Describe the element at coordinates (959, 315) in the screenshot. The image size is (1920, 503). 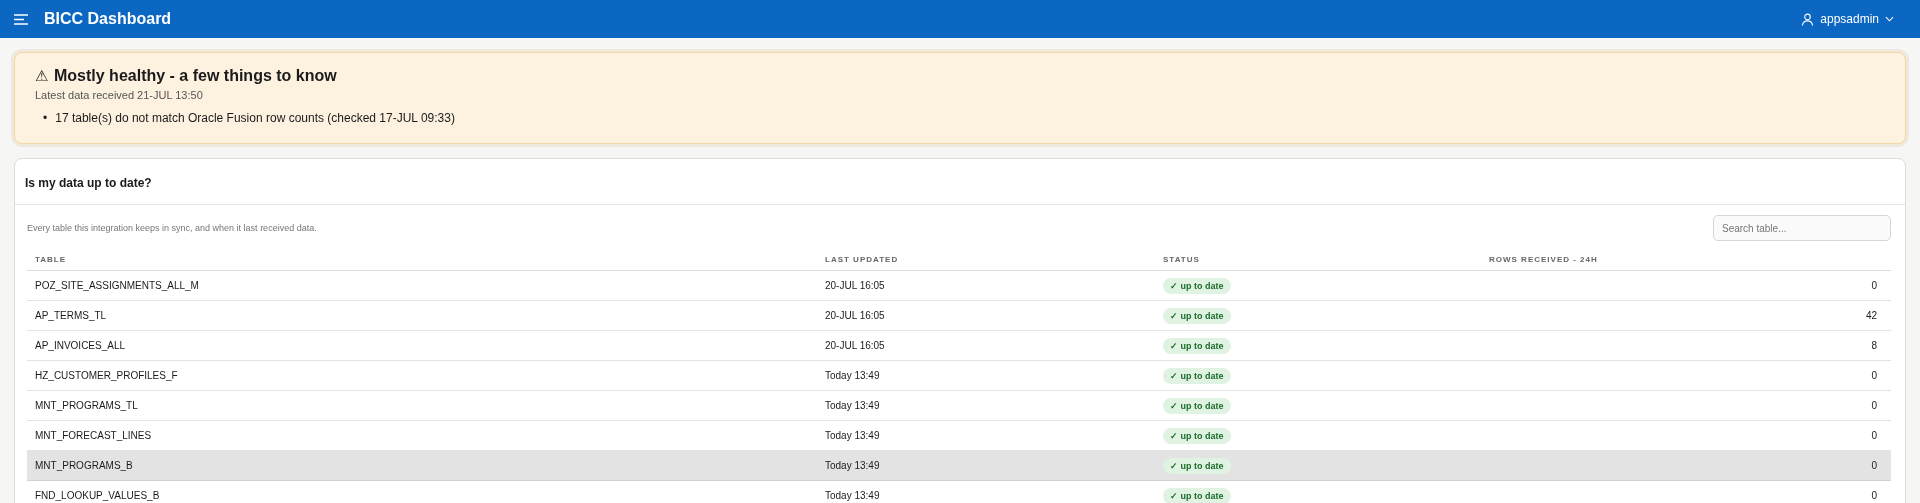
I see `table-row: AP_TERMS_TL 20-JUL 16:05 ✓ up to date 42` at that location.